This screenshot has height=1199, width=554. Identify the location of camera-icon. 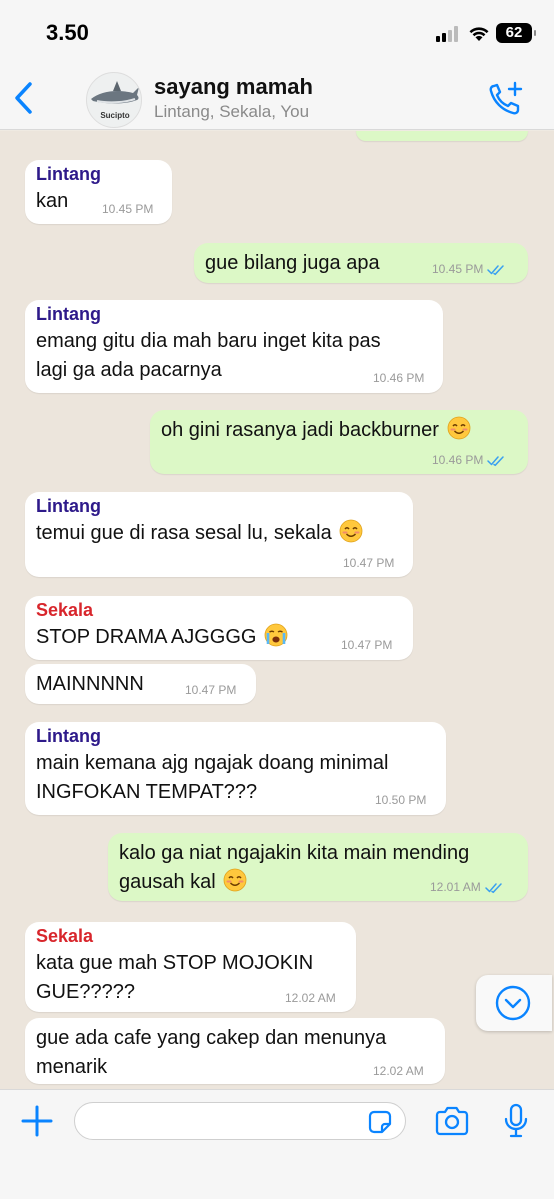
(452, 1121).